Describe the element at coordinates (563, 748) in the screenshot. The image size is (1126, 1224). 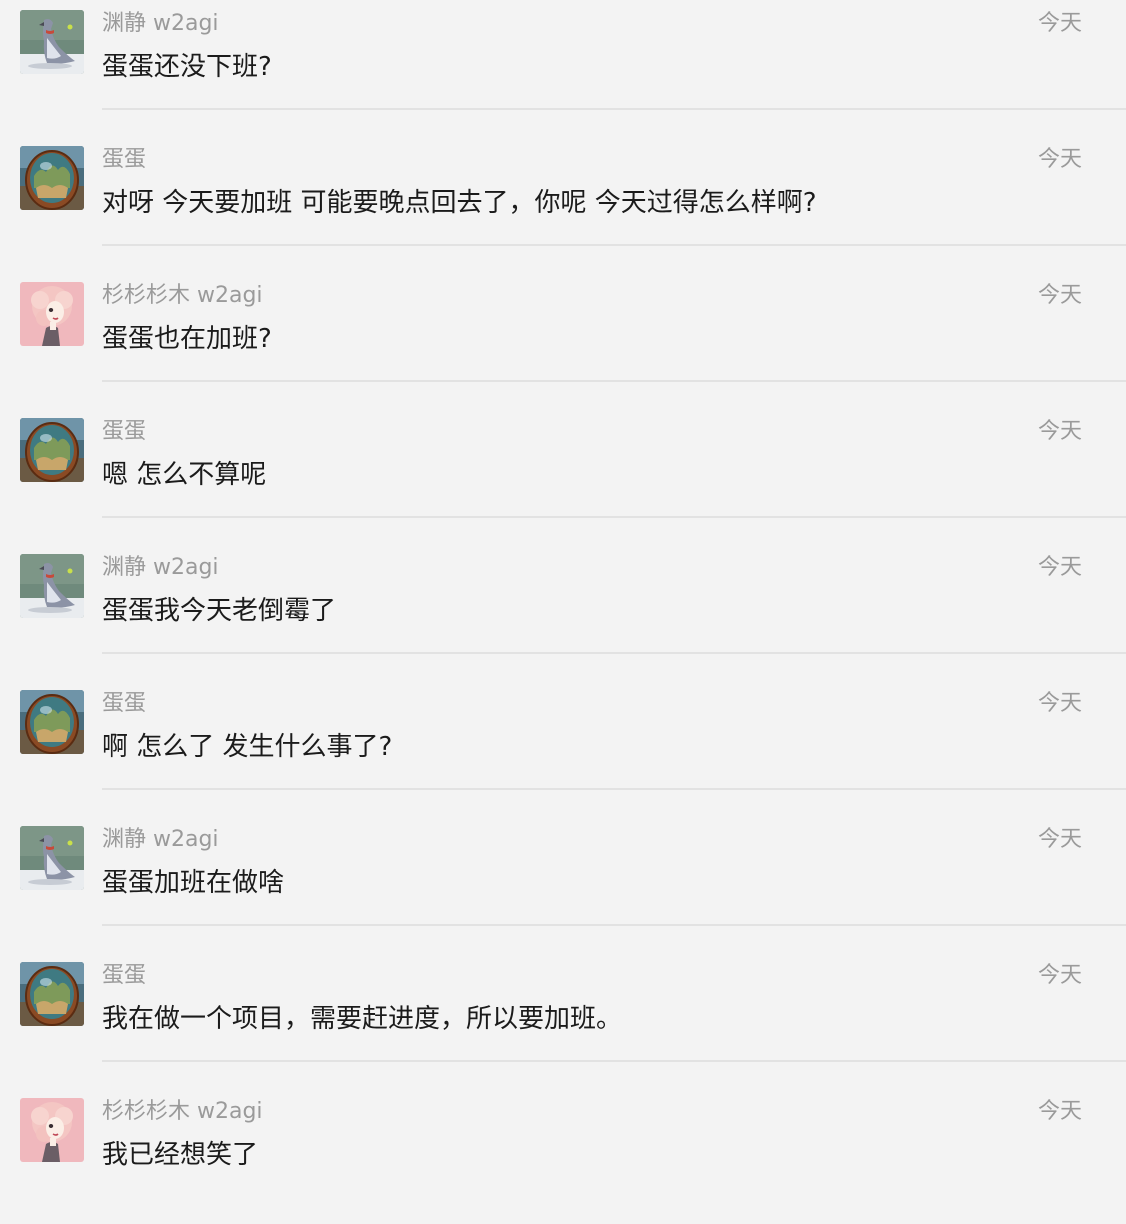
I see `message-item: 蛋蛋 今天 啊 怎么了 发生什么事了?` at that location.